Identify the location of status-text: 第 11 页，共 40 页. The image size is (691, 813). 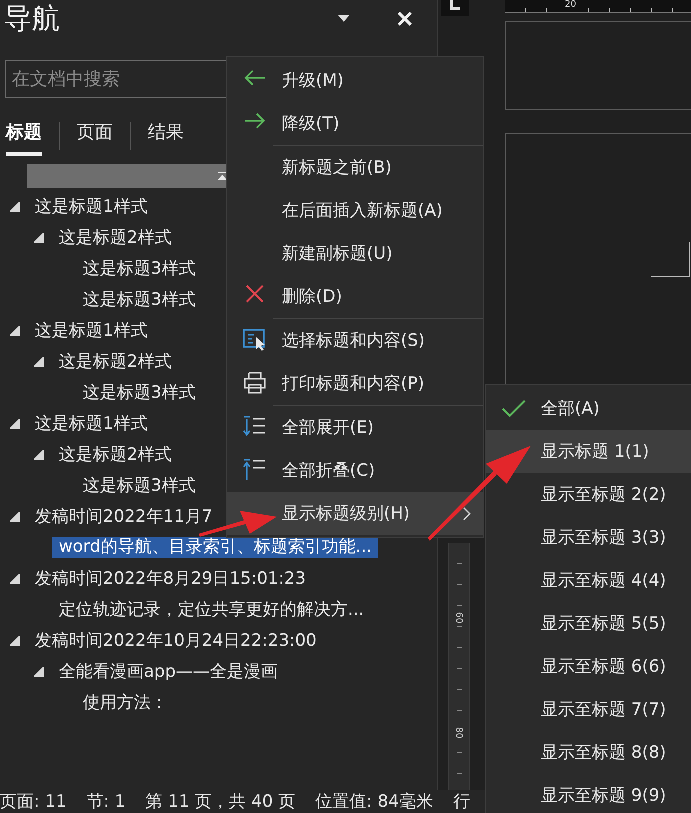
(221, 802).